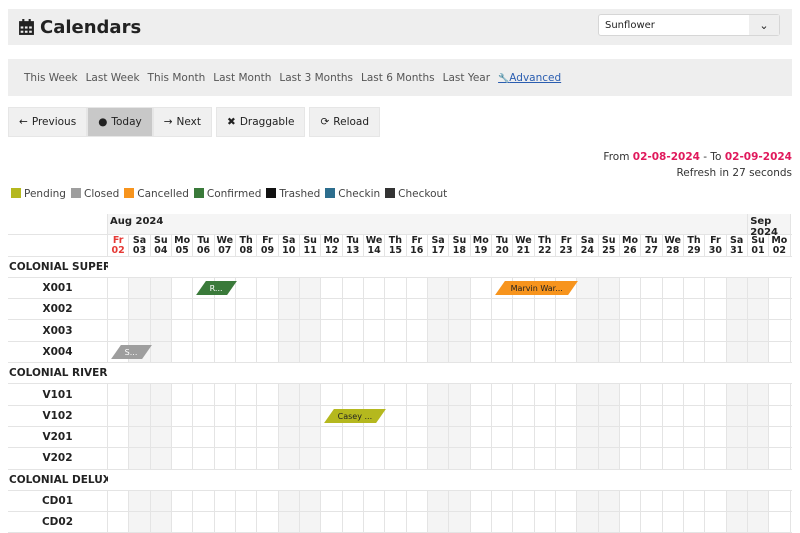 This screenshot has width=800, height=533. What do you see at coordinates (529, 78) in the screenshot?
I see `advanced-link: 🔧Advanced` at bounding box center [529, 78].